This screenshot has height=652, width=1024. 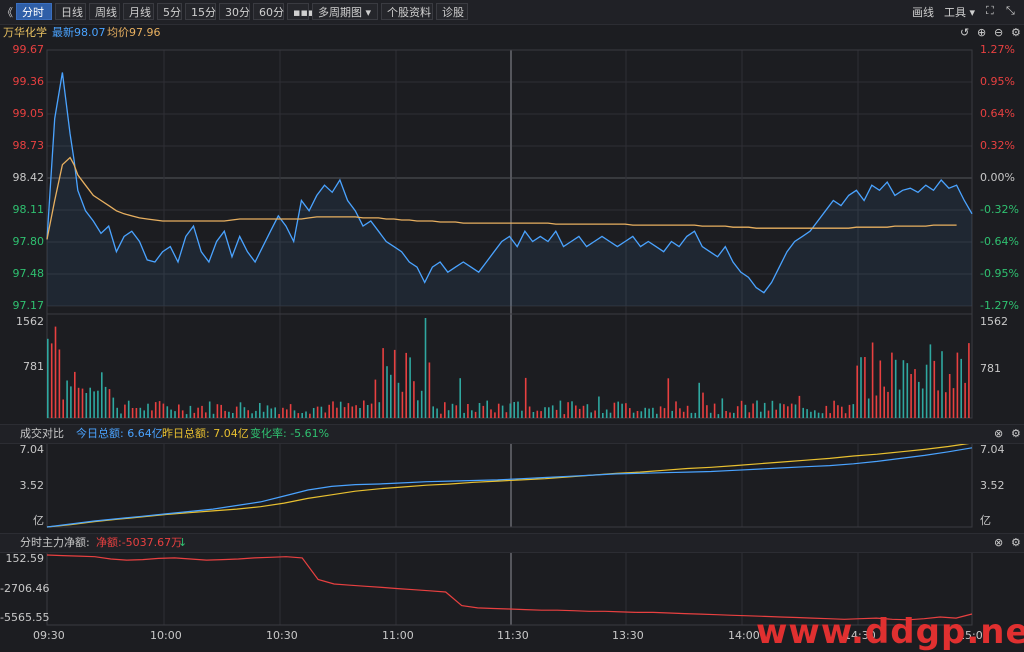 What do you see at coordinates (997, 49) in the screenshot?
I see `percent-tick: 1.27%` at bounding box center [997, 49].